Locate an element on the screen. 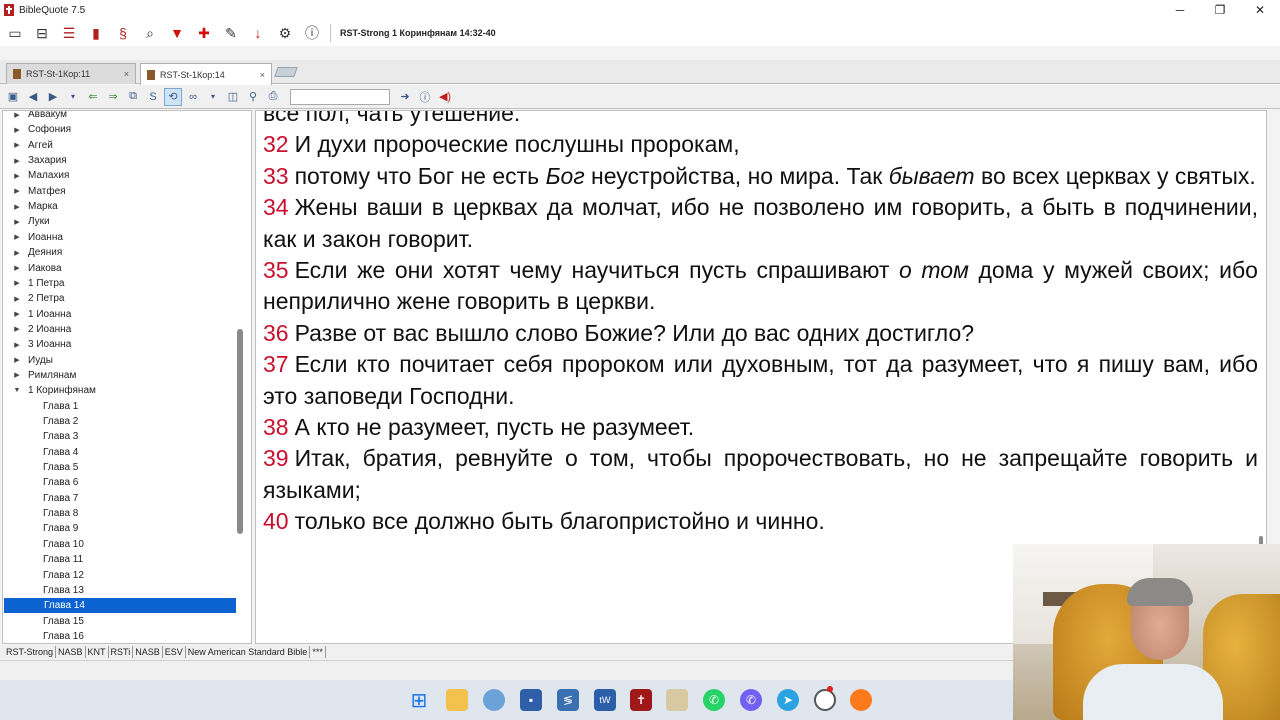  restore-button: ❐ is located at coordinates (1220, 10).